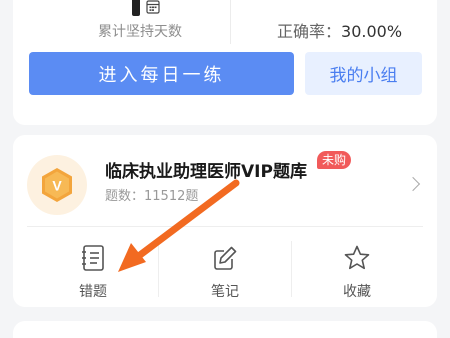  I want to click on edit-note-icon, so click(225, 258).